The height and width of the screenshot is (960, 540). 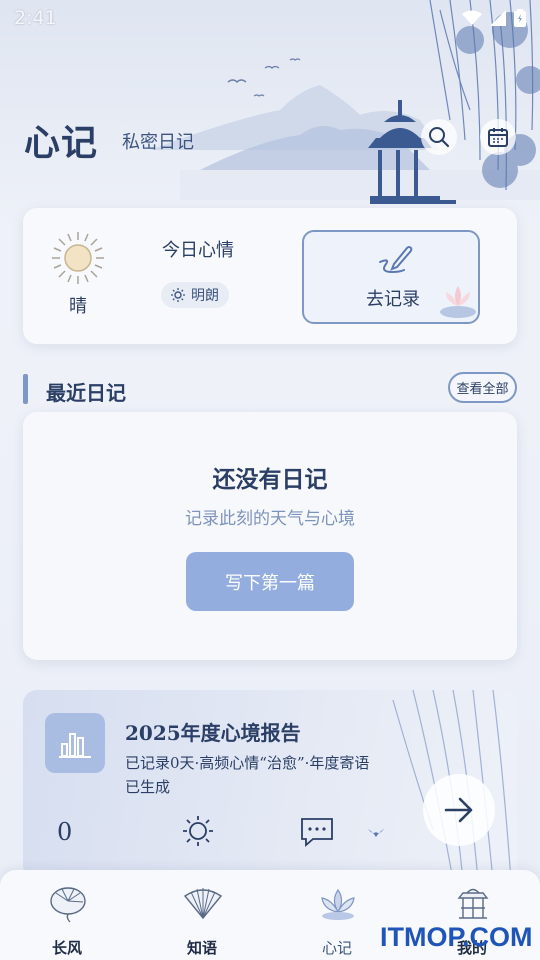 What do you see at coordinates (376, 833) in the screenshot?
I see `bird-icon` at bounding box center [376, 833].